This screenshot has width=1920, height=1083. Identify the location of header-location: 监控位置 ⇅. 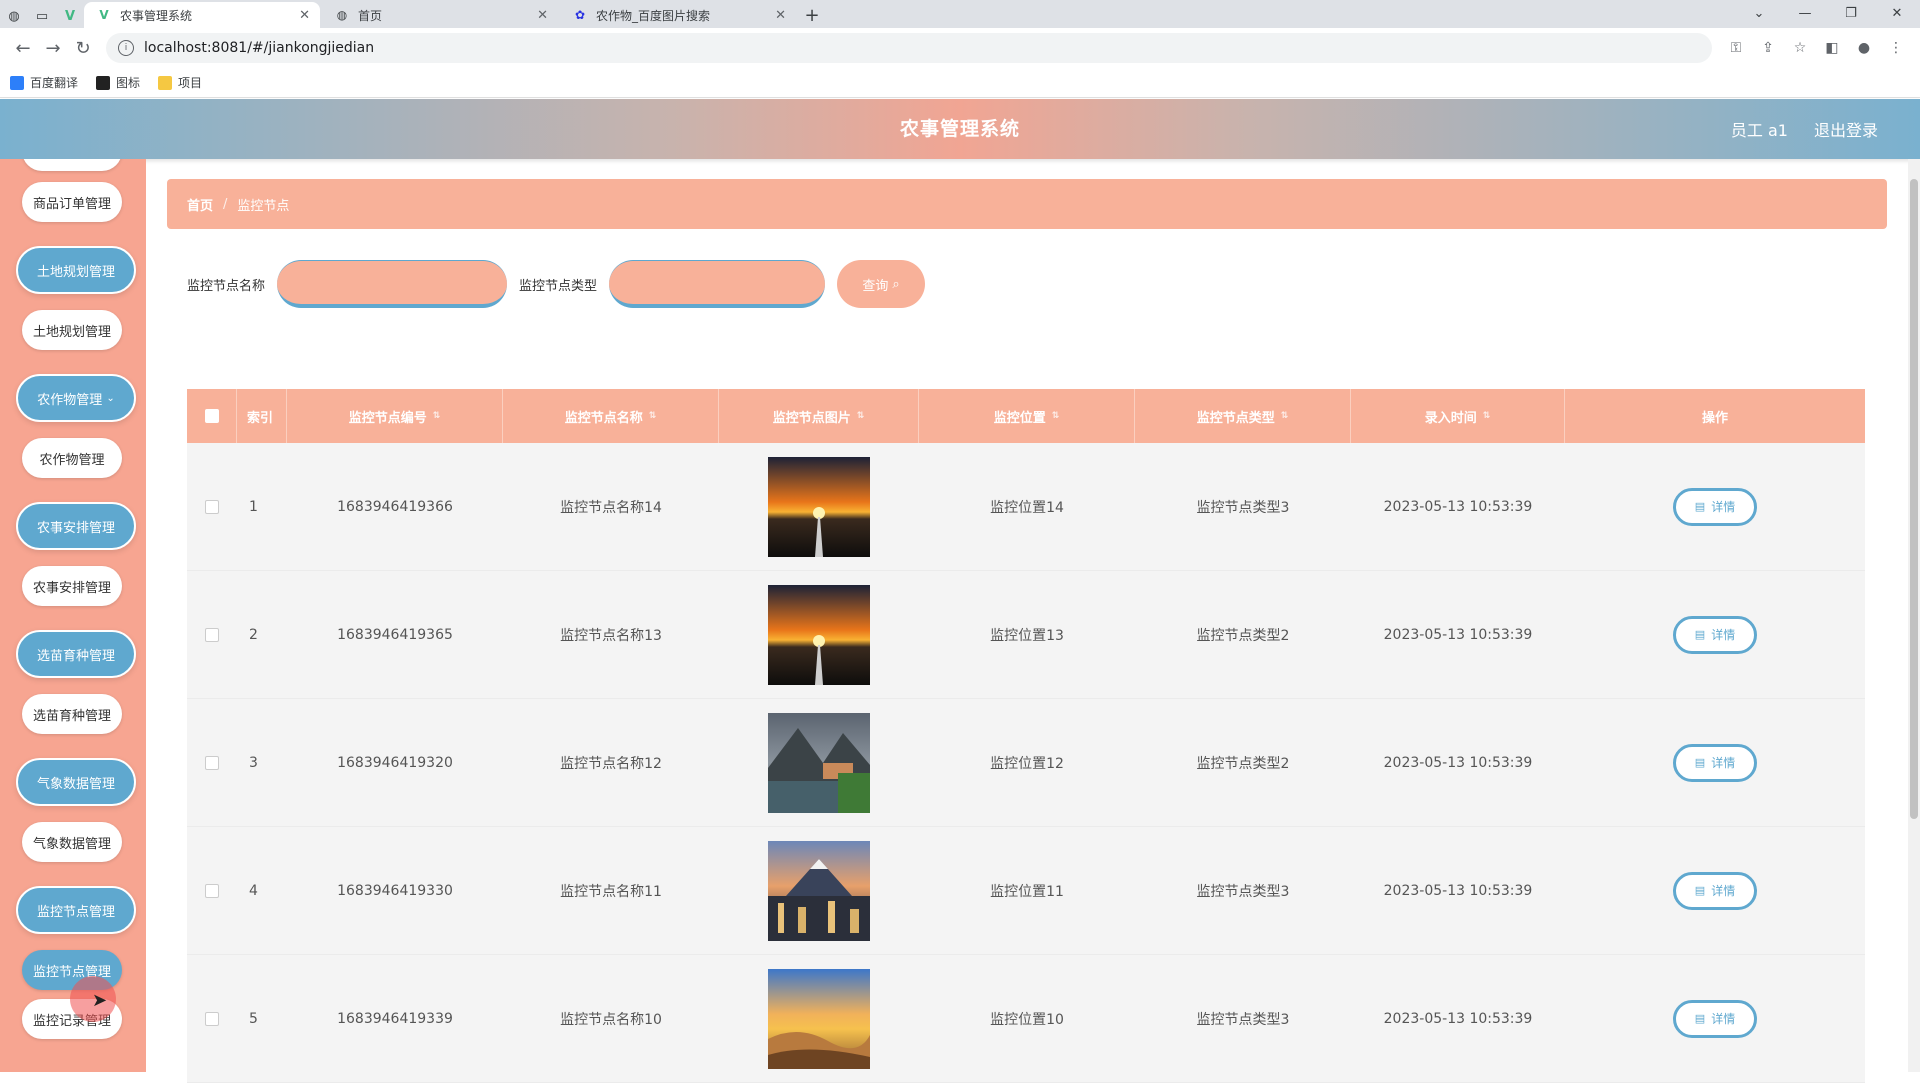
(1027, 416).